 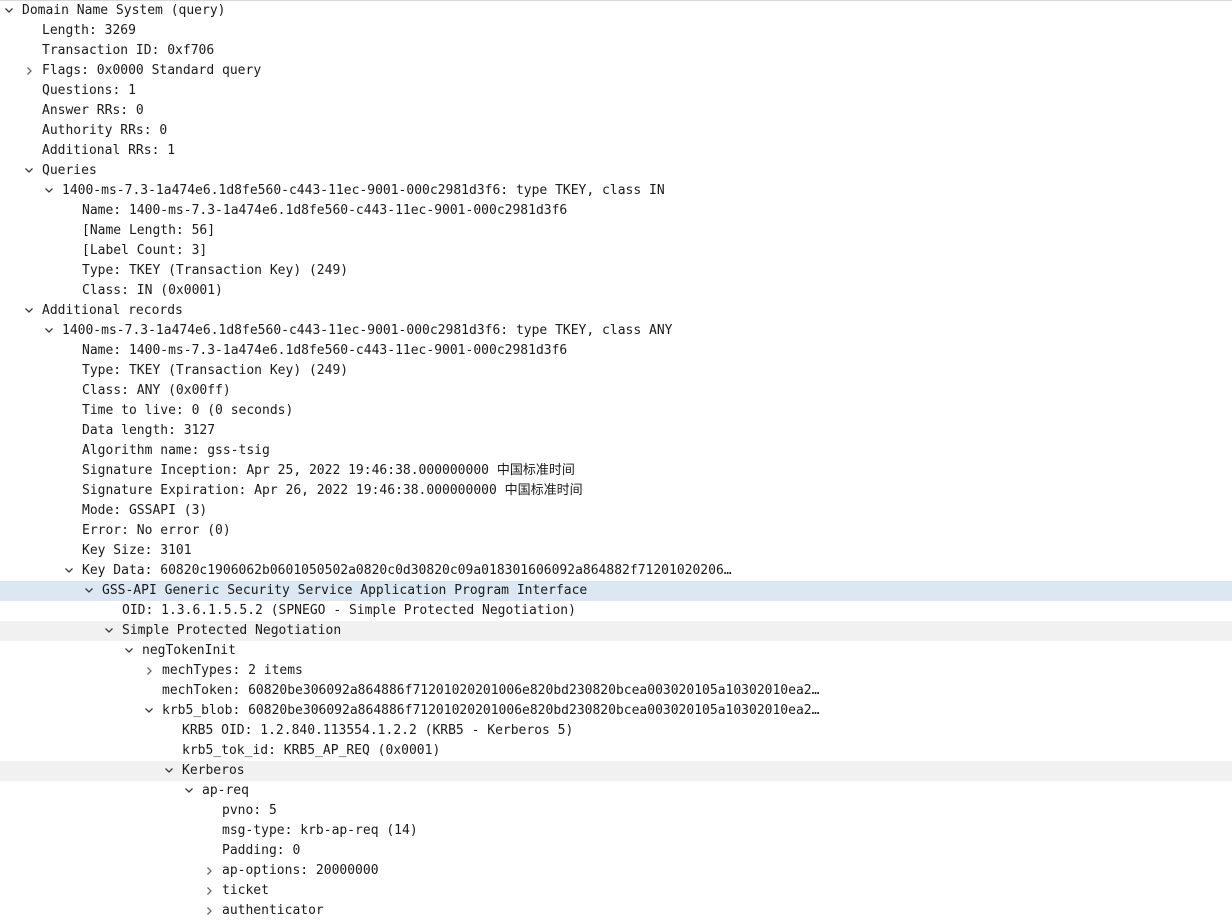 What do you see at coordinates (616, 891) in the screenshot?
I see `tree-branch-row: ticket` at bounding box center [616, 891].